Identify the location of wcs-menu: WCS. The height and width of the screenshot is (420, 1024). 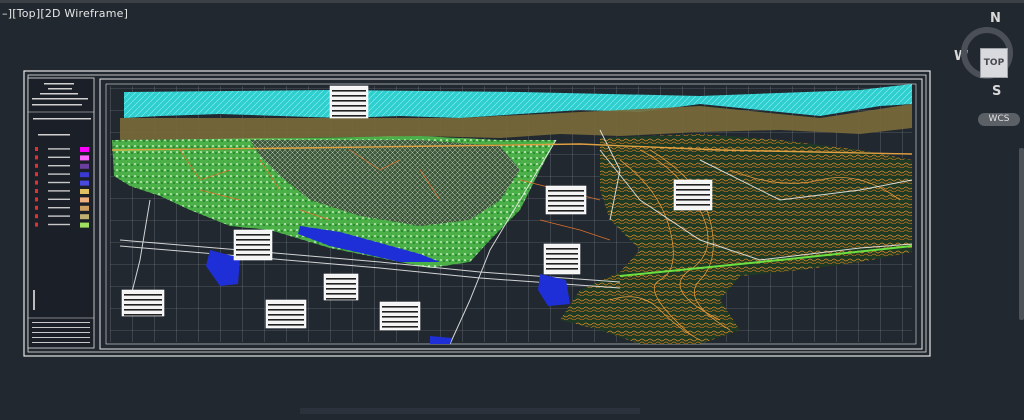
(999, 119).